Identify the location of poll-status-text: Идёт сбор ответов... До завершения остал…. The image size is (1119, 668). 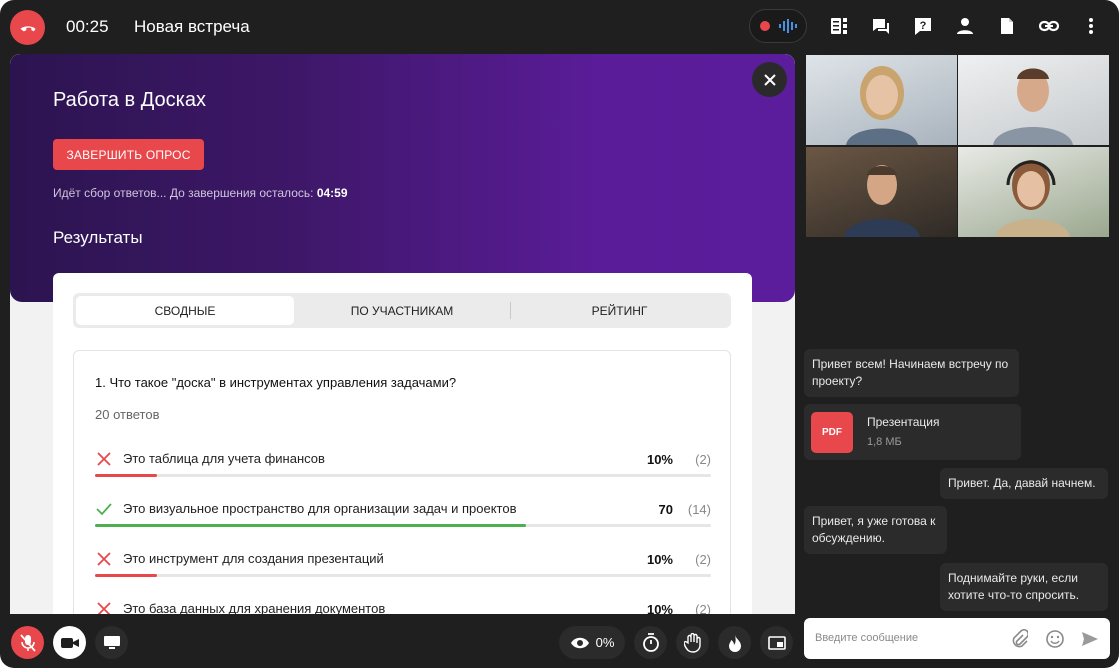
(183, 193).